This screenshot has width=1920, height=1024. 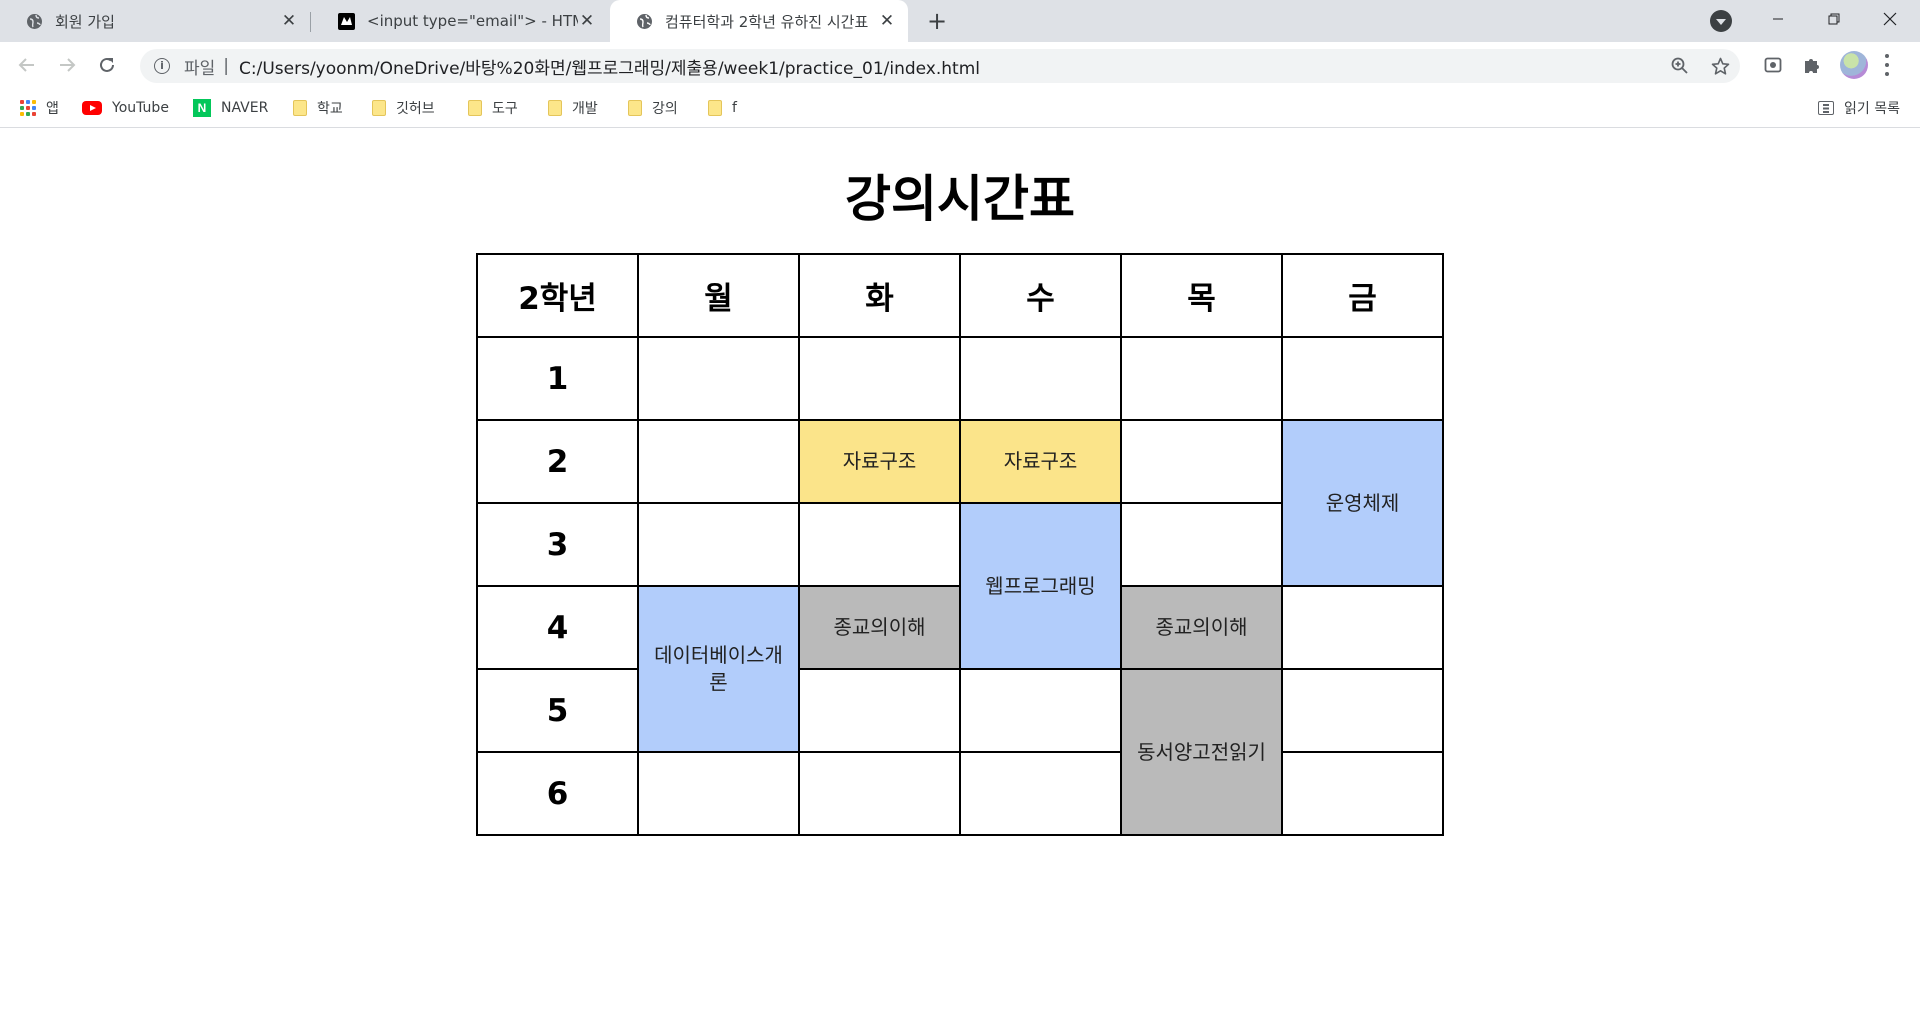 I want to click on tab-signup: 회원 가입 ✕, so click(x=155, y=21).